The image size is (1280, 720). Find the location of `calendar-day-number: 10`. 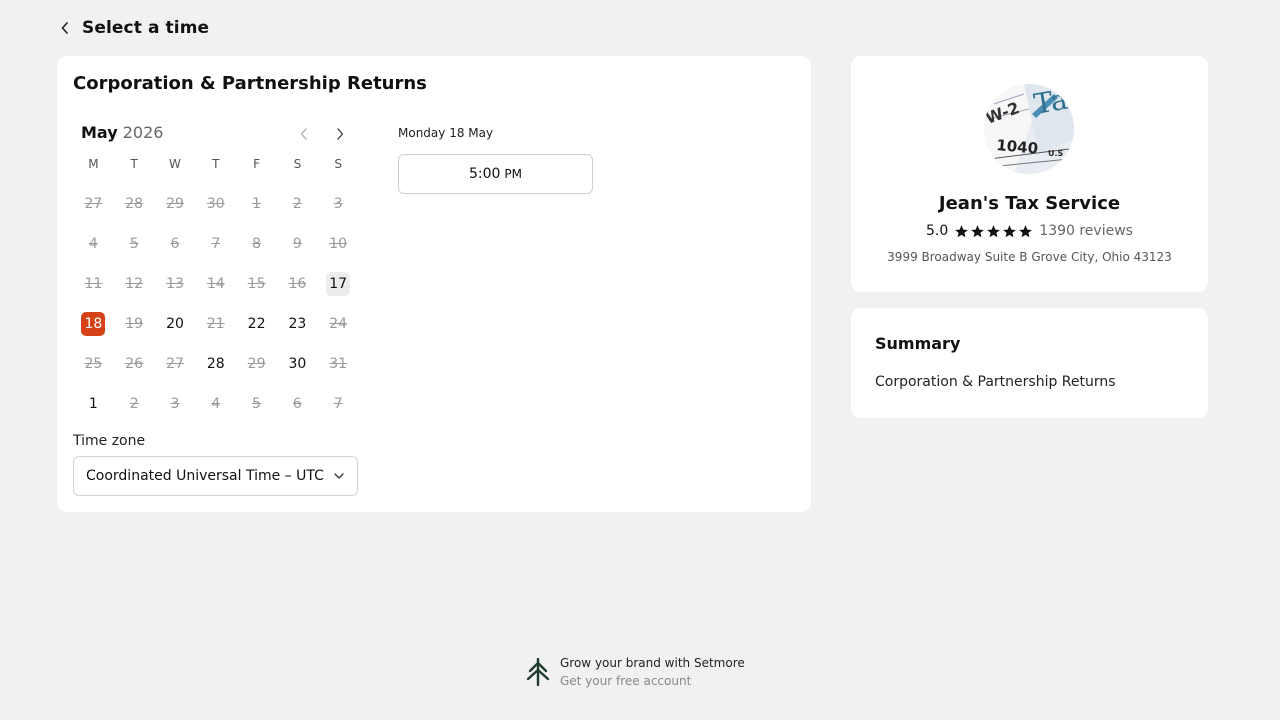

calendar-day-number: 10 is located at coordinates (338, 244).